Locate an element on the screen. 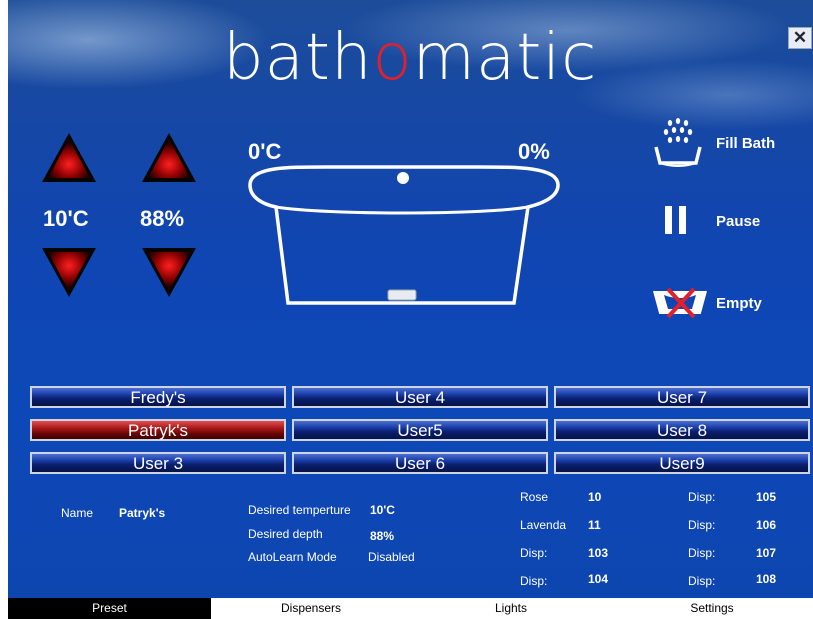  user-preset-user-4: User 4 is located at coordinates (420, 397).